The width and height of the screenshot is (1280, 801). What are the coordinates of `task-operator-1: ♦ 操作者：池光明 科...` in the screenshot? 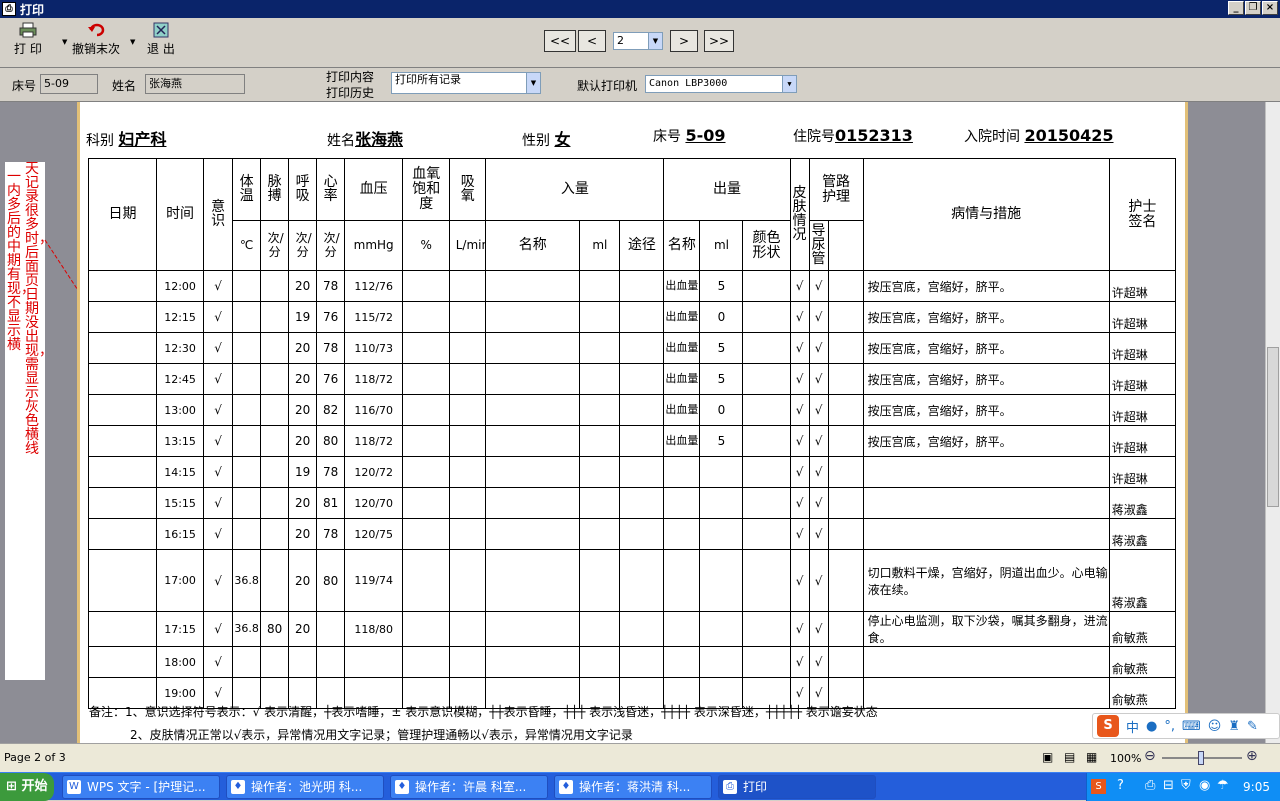 It's located at (305, 787).